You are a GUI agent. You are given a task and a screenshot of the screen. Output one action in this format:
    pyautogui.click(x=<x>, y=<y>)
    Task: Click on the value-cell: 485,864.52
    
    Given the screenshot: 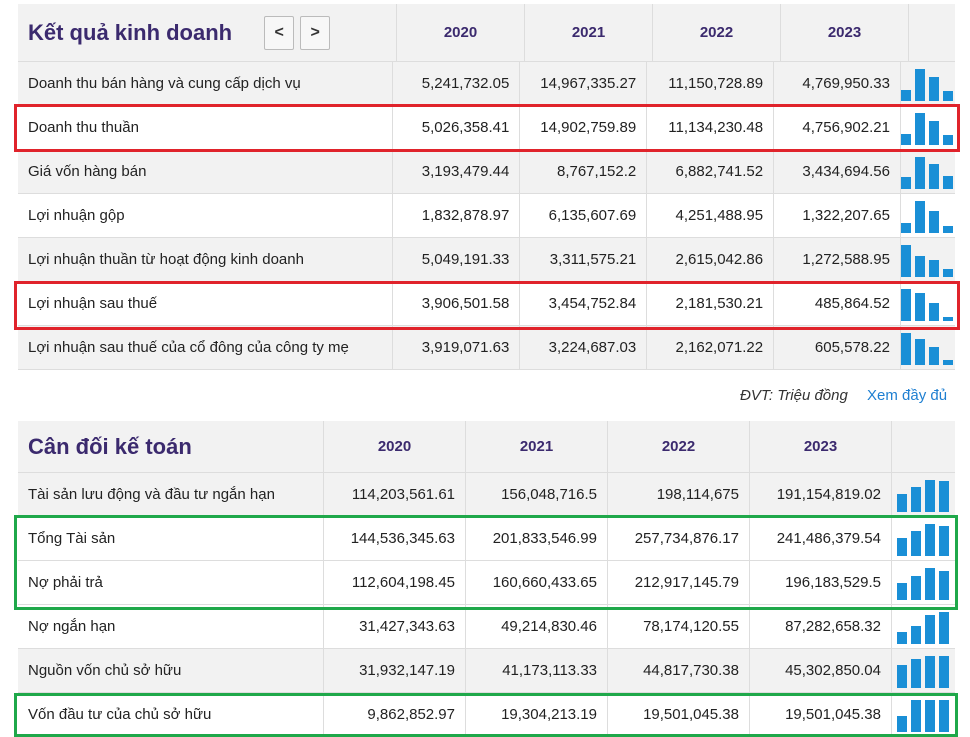 What is the action you would take?
    pyautogui.click(x=837, y=303)
    